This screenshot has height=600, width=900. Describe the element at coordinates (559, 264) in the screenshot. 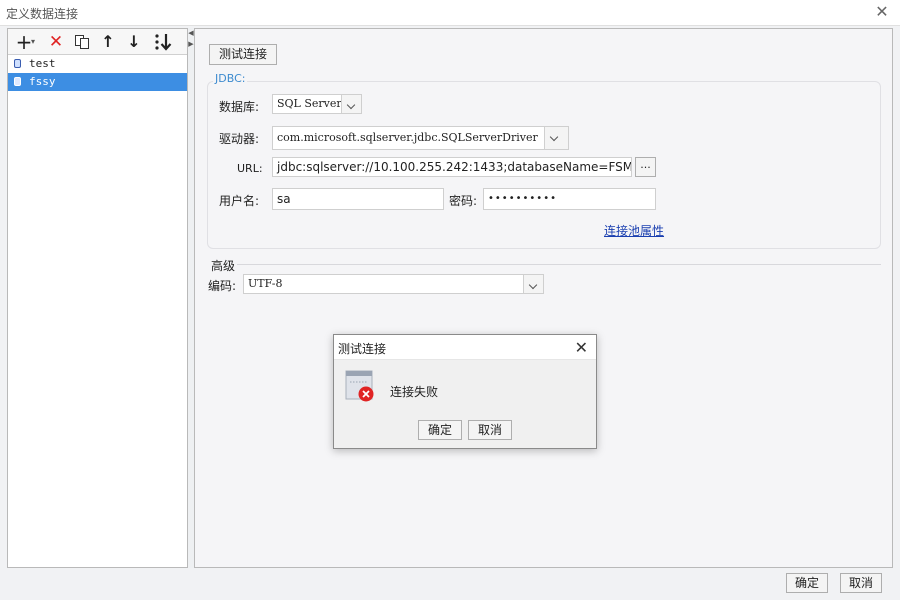

I see `advanced-divider` at that location.